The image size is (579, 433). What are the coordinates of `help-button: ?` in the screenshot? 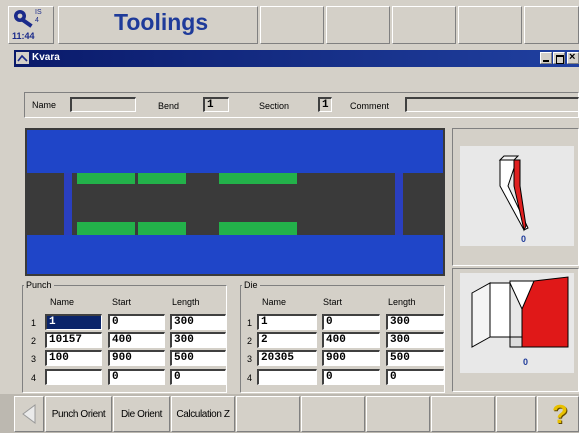 It's located at (558, 414).